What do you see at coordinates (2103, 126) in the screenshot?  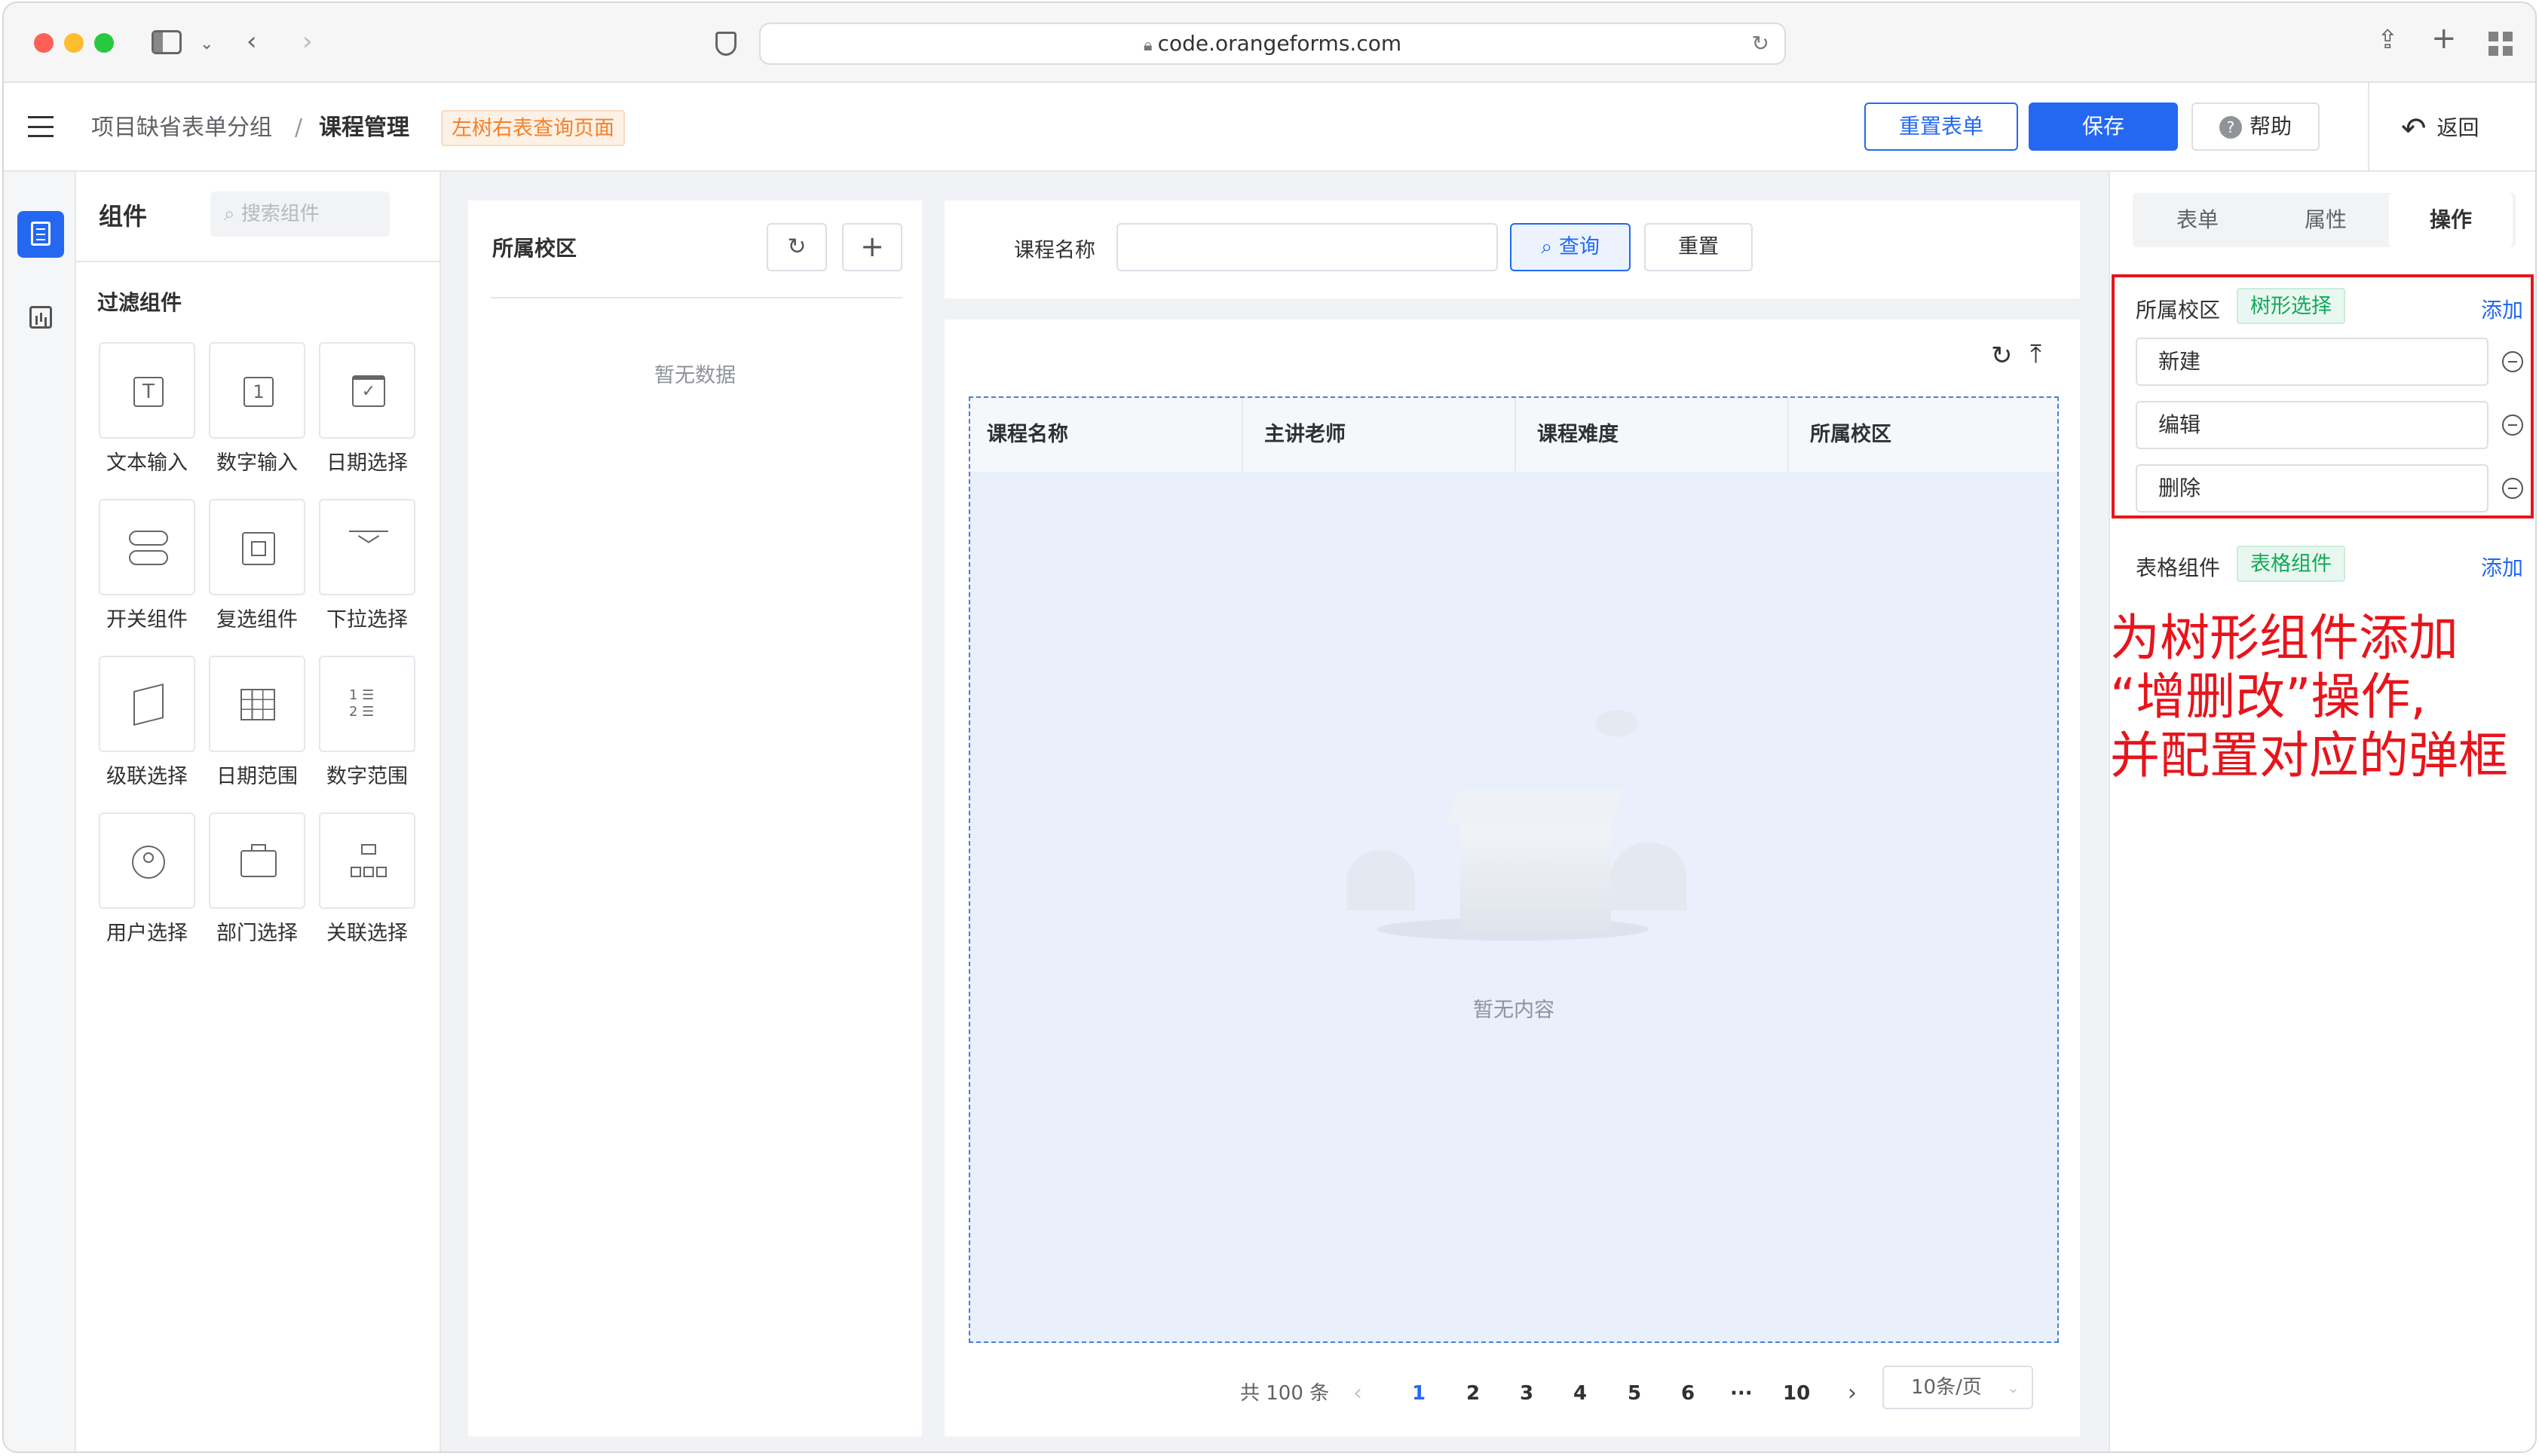 I see `save-button: 保存` at bounding box center [2103, 126].